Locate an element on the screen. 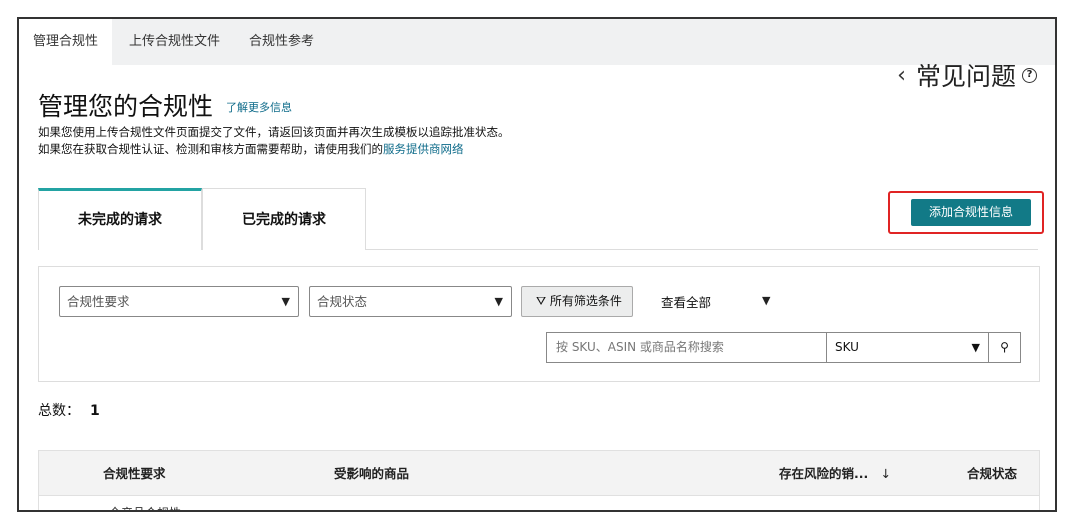 The width and height of the screenshot is (1080, 522). column-sales-at-risk: 存在风险的销... ↓ is located at coordinates (835, 474).